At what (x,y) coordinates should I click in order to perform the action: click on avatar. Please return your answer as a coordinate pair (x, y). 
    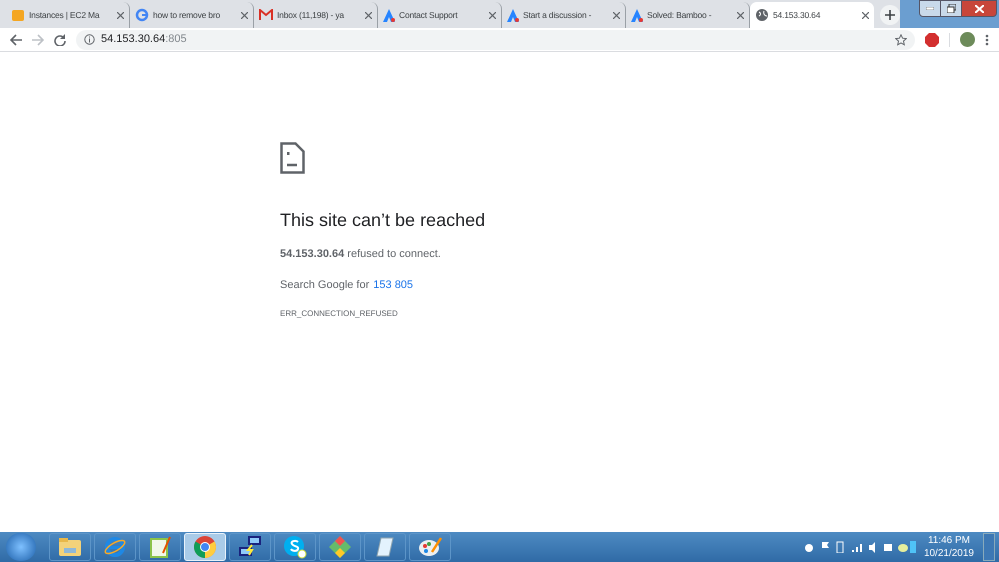
    Looking at the image, I should click on (967, 39).